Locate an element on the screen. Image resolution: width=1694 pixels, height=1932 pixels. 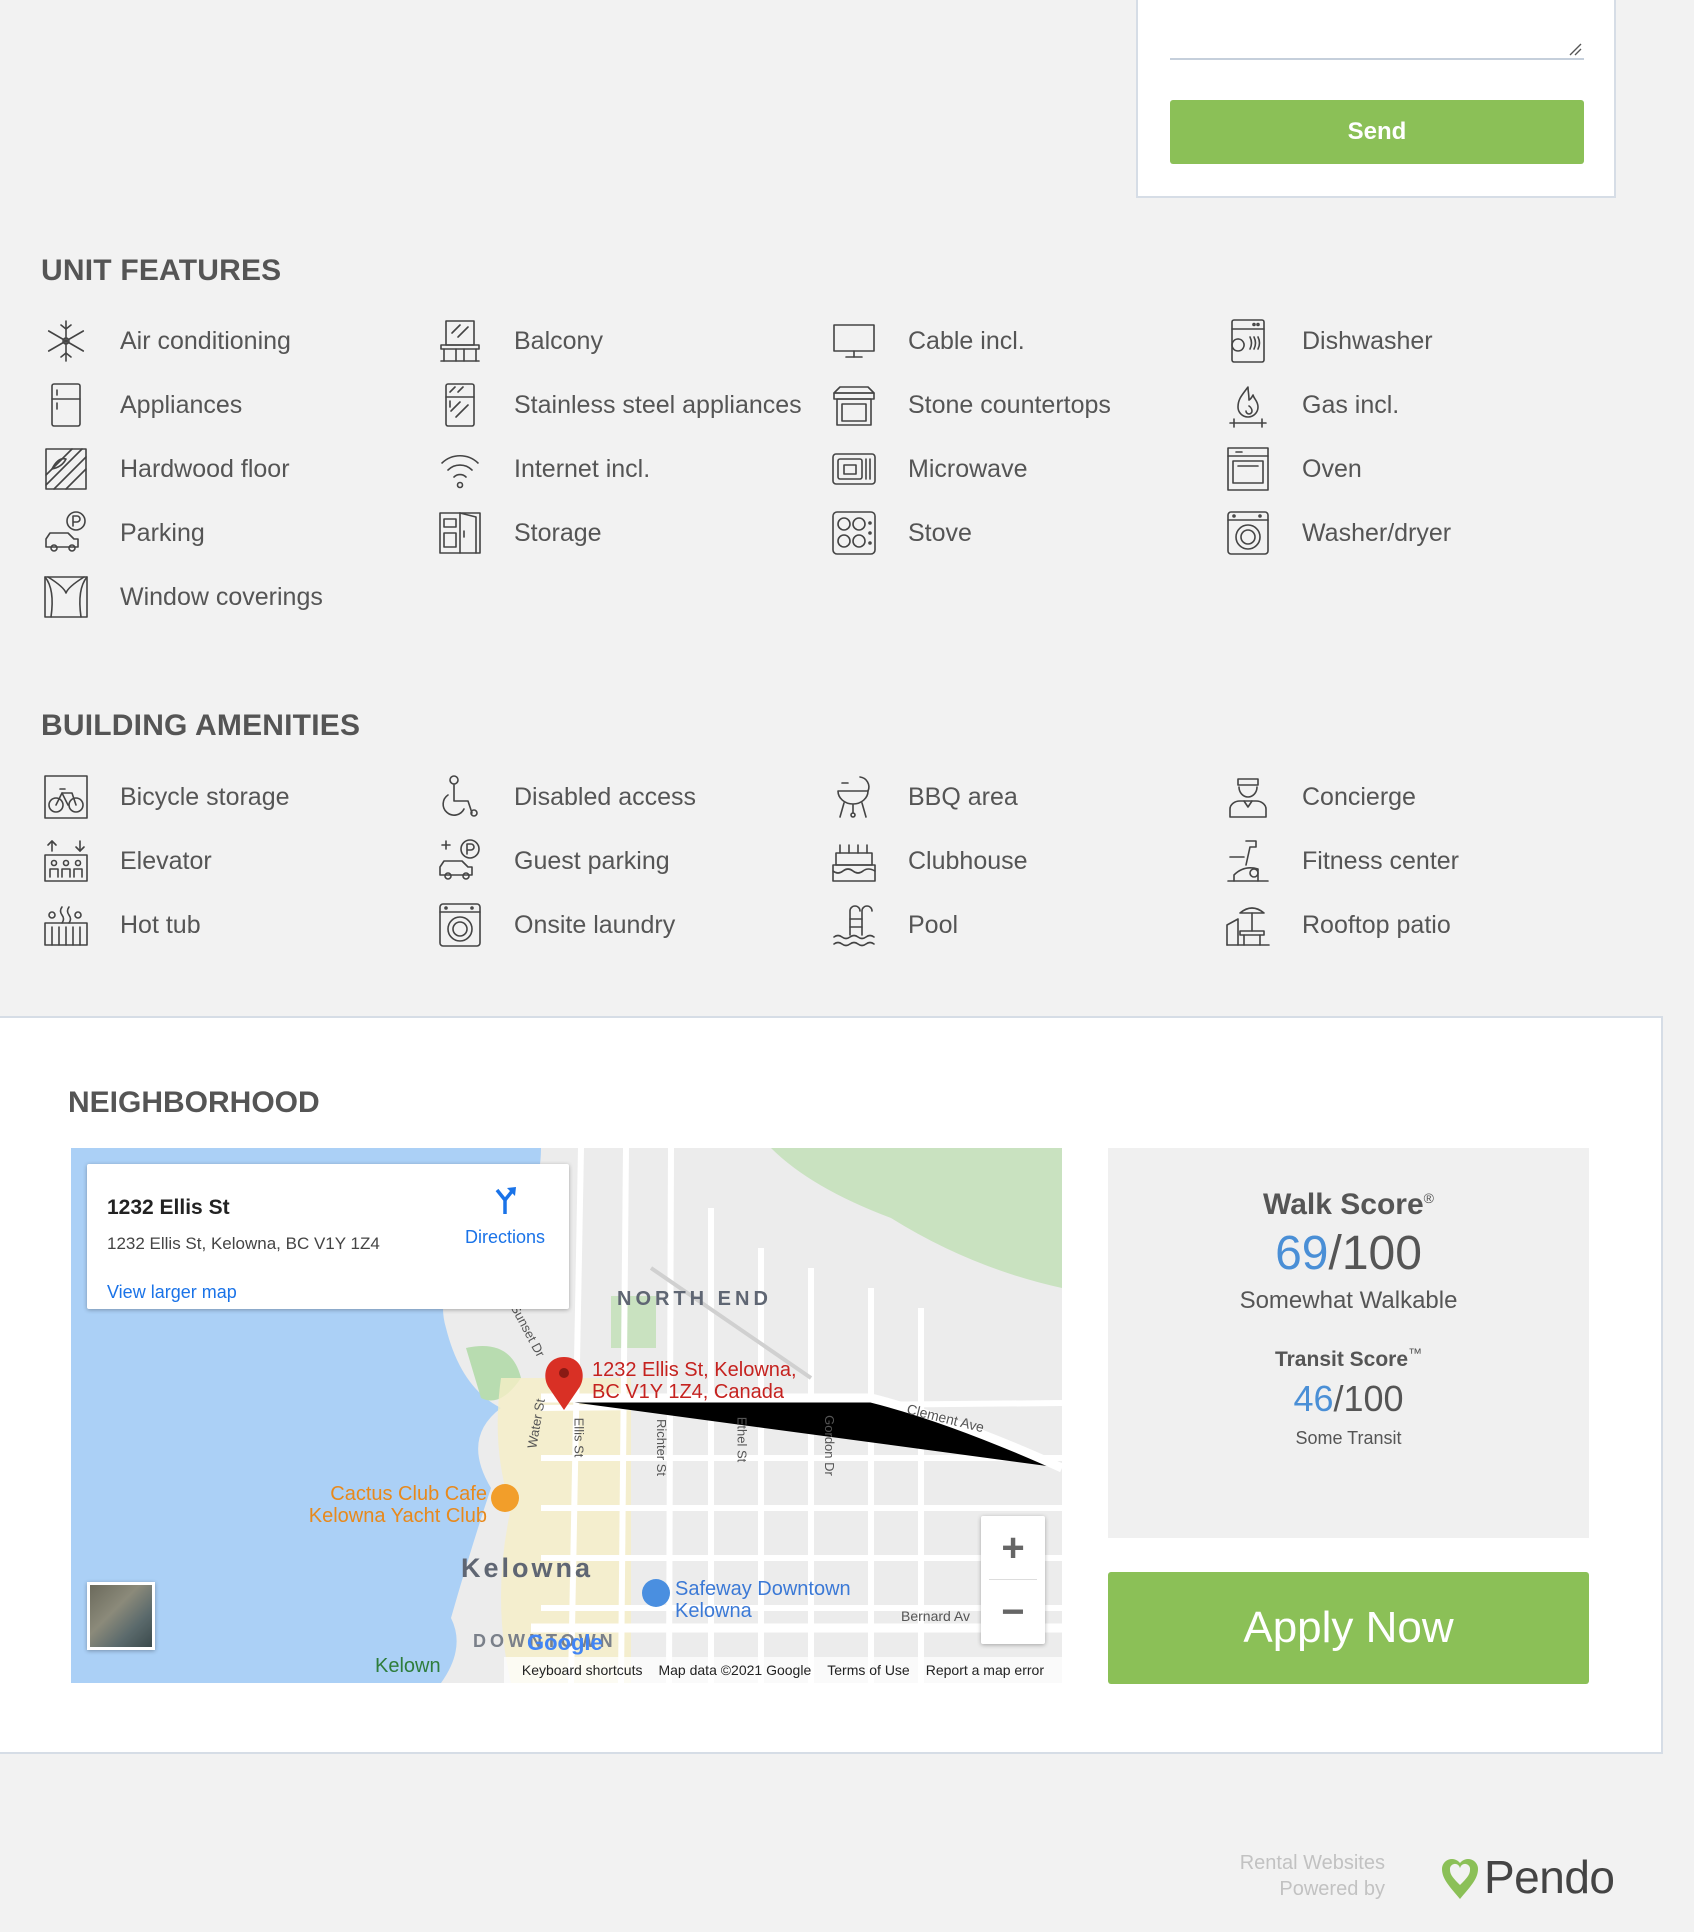
amenity-item: Elevator is located at coordinates (237, 861).